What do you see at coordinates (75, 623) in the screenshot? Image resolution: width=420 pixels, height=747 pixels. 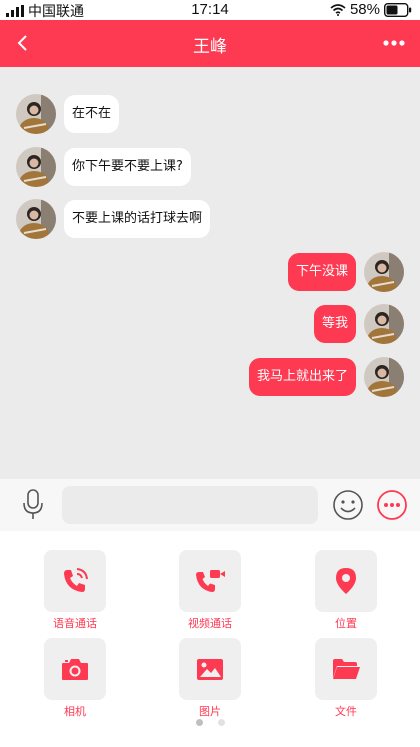 I see `tool-label: 语音通话` at bounding box center [75, 623].